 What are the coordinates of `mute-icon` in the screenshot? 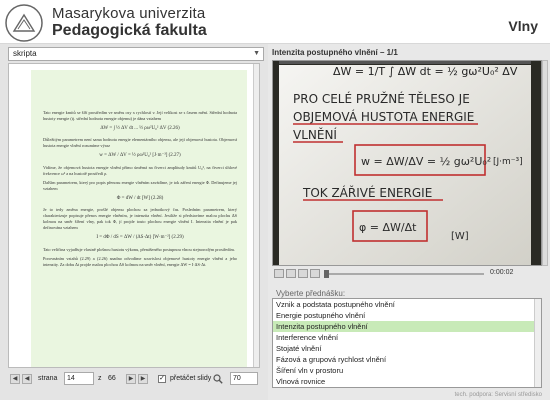 It's located at (315, 273).